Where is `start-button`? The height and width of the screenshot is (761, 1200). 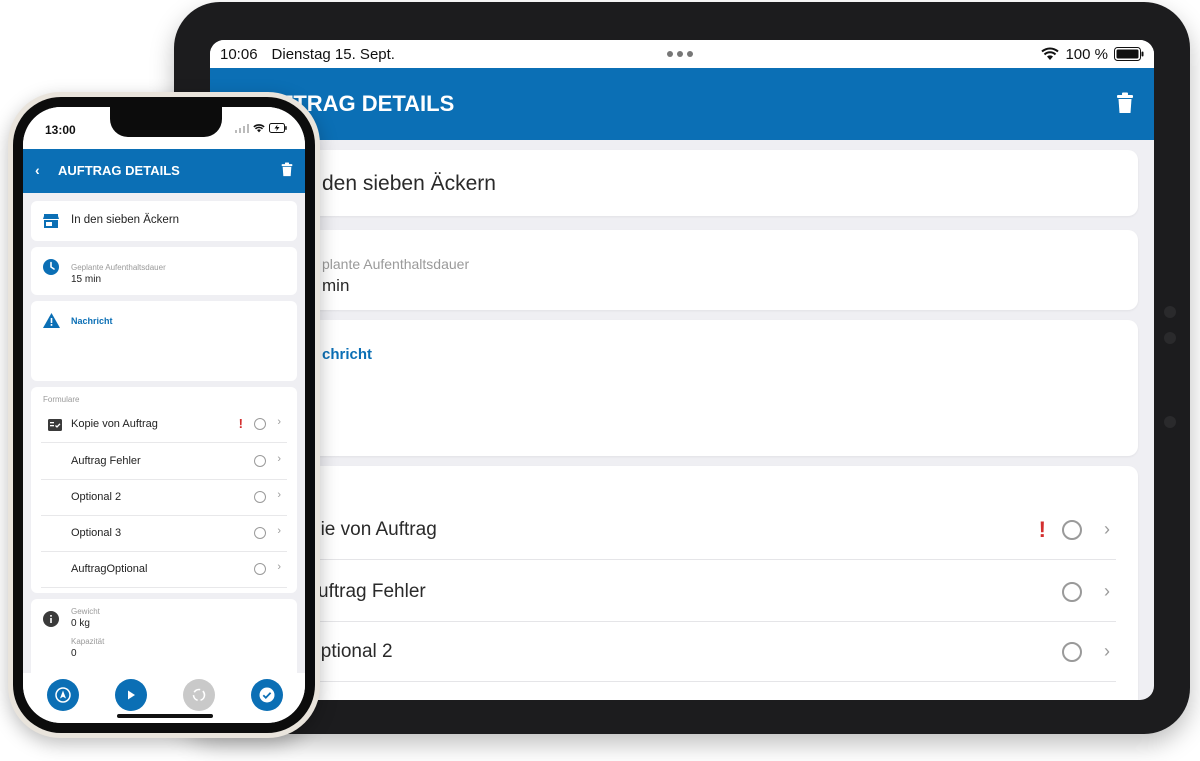
start-button is located at coordinates (131, 695).